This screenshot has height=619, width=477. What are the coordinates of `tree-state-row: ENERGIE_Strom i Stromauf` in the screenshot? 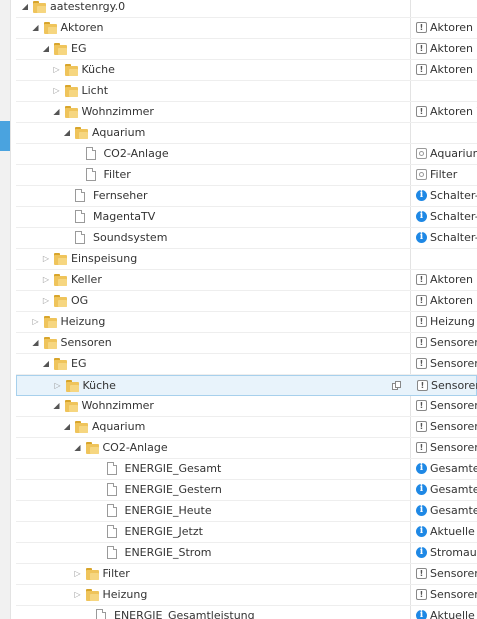 It's located at (246, 553).